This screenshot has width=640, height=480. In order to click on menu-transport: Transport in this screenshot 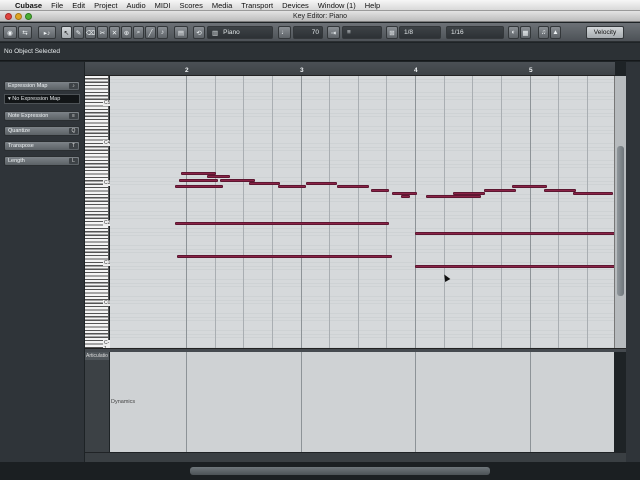, I will do `click(257, 5)`.